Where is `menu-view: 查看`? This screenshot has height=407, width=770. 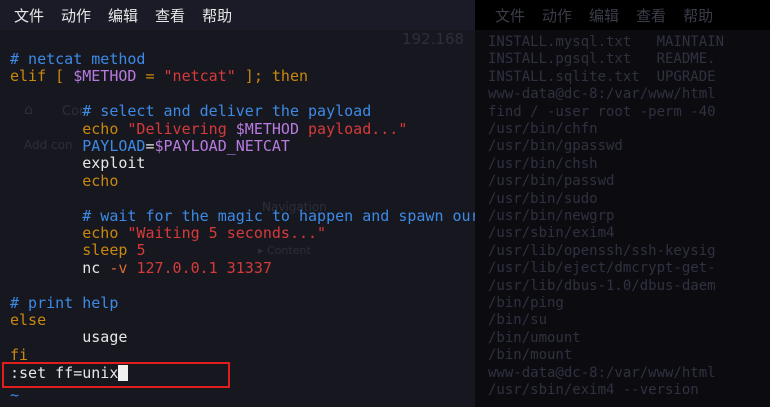 menu-view: 查看 is located at coordinates (170, 15).